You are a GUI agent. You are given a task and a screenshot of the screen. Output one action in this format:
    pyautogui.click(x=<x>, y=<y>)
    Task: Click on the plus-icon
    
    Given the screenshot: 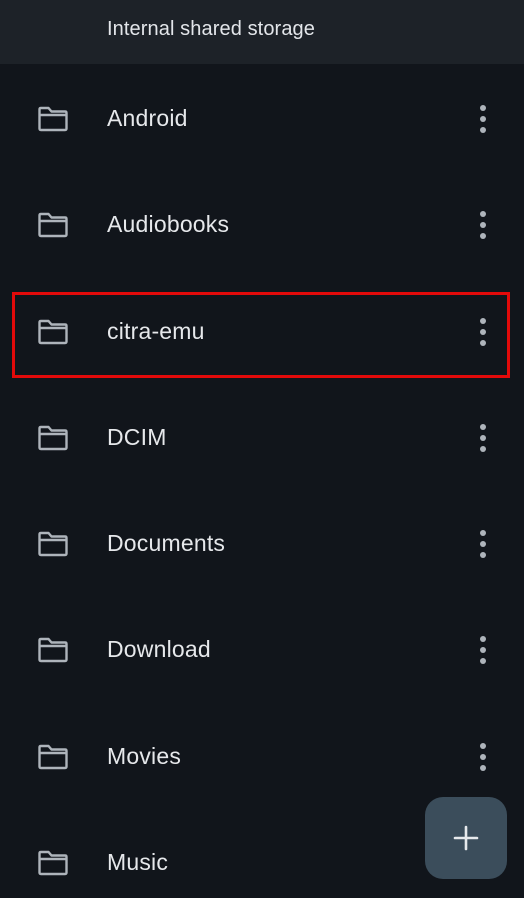 What is the action you would take?
    pyautogui.click(x=466, y=838)
    